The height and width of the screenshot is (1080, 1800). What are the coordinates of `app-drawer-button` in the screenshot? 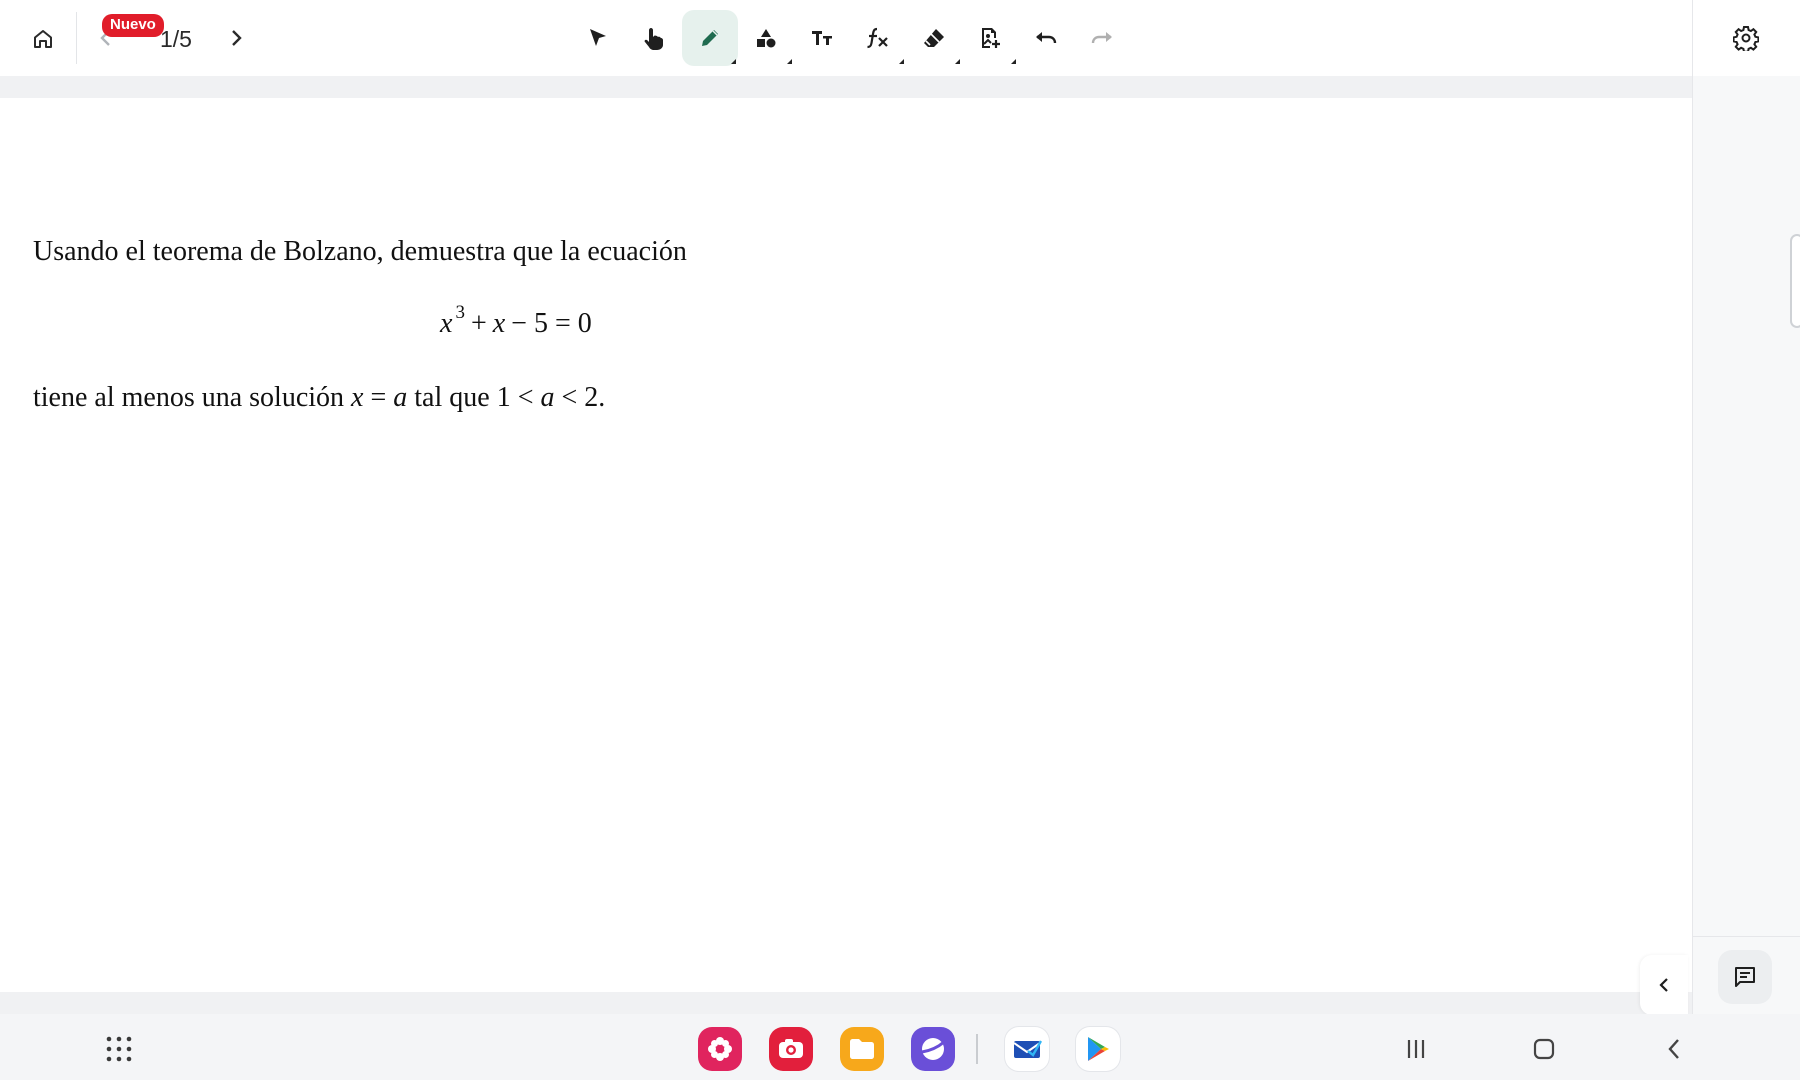 It's located at (119, 1049).